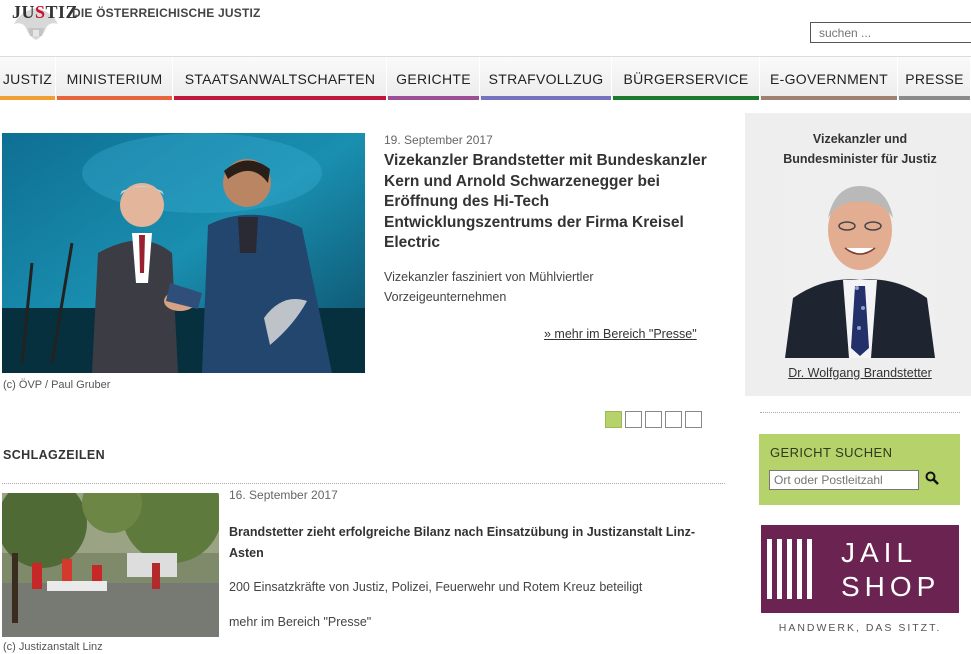  Describe the element at coordinates (844, 480) in the screenshot. I see `court-search-input` at that location.